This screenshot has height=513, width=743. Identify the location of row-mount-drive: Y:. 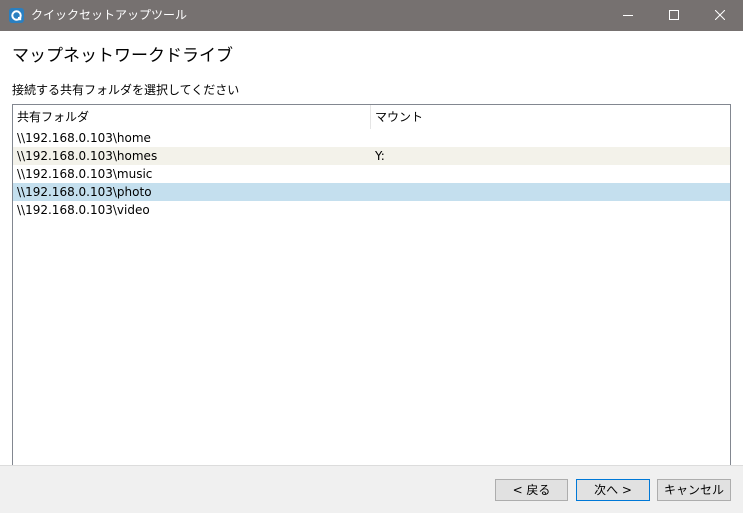
(380, 156).